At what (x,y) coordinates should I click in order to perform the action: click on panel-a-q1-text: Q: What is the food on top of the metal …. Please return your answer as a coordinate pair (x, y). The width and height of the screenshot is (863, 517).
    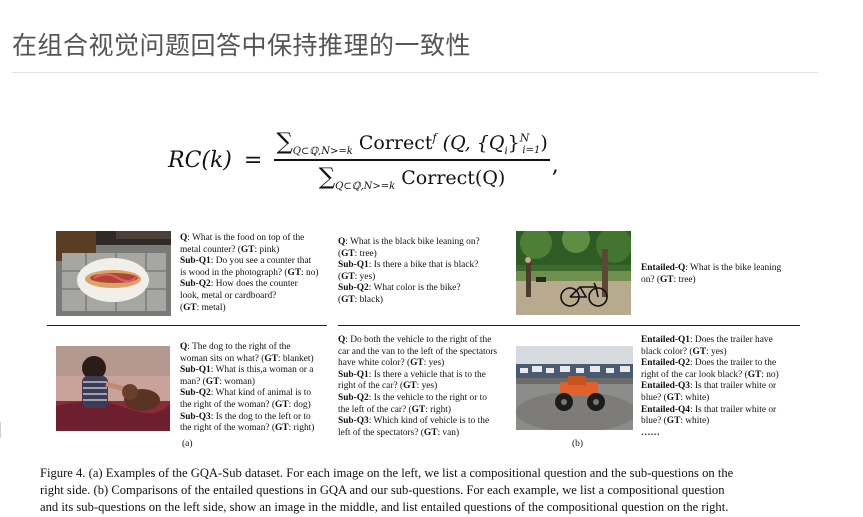
    Looking at the image, I should click on (249, 273).